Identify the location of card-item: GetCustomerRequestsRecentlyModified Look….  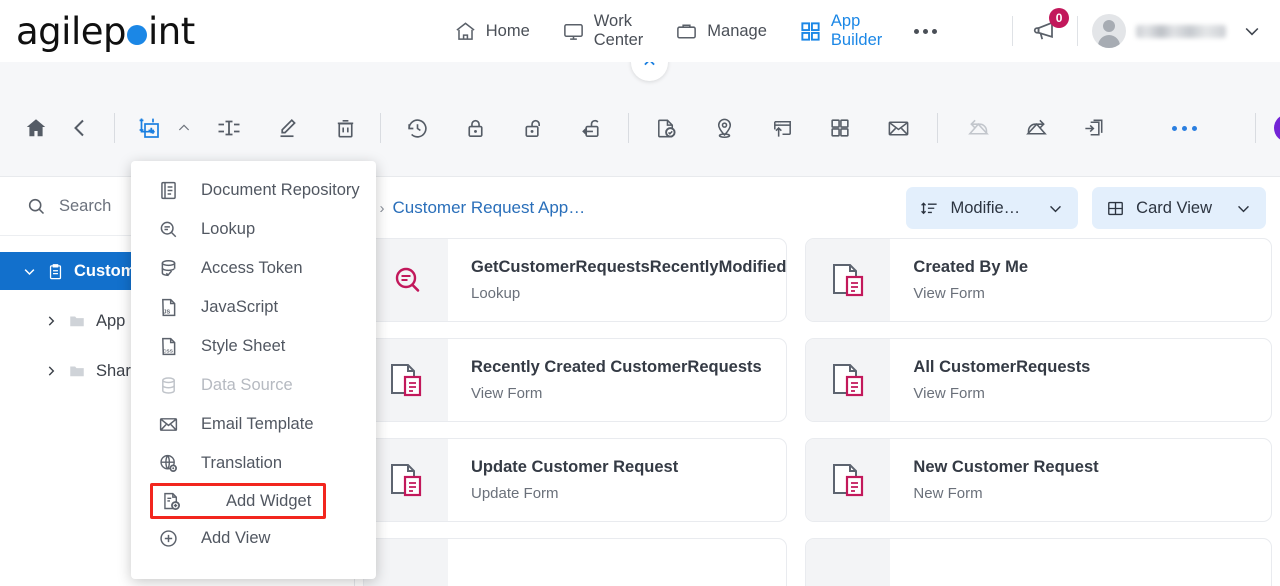
(575, 280).